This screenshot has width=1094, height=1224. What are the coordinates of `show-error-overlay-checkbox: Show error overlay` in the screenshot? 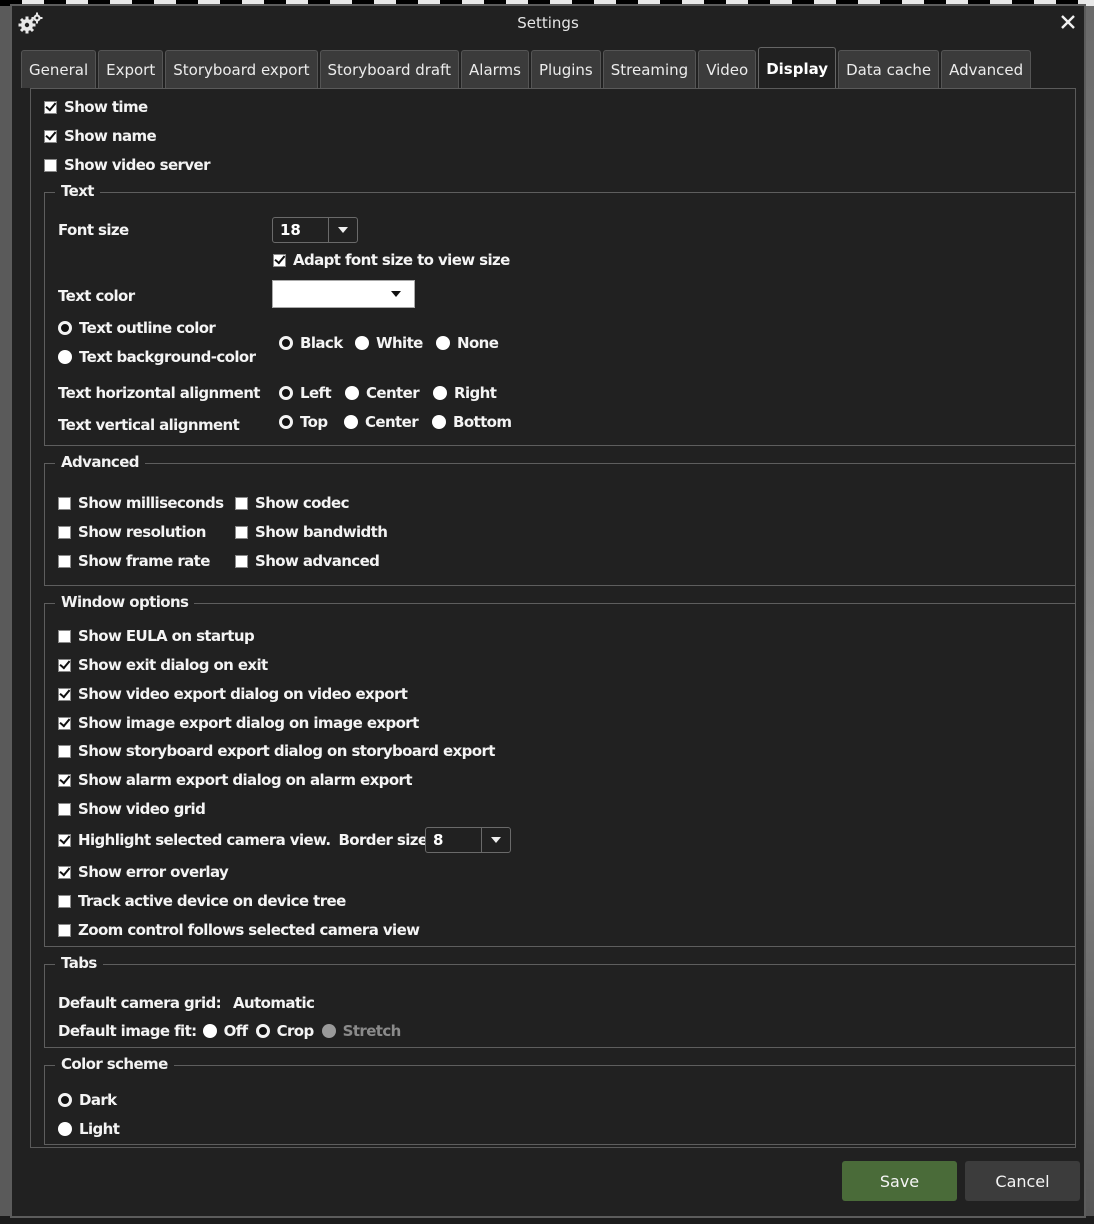 It's located at (143, 872).